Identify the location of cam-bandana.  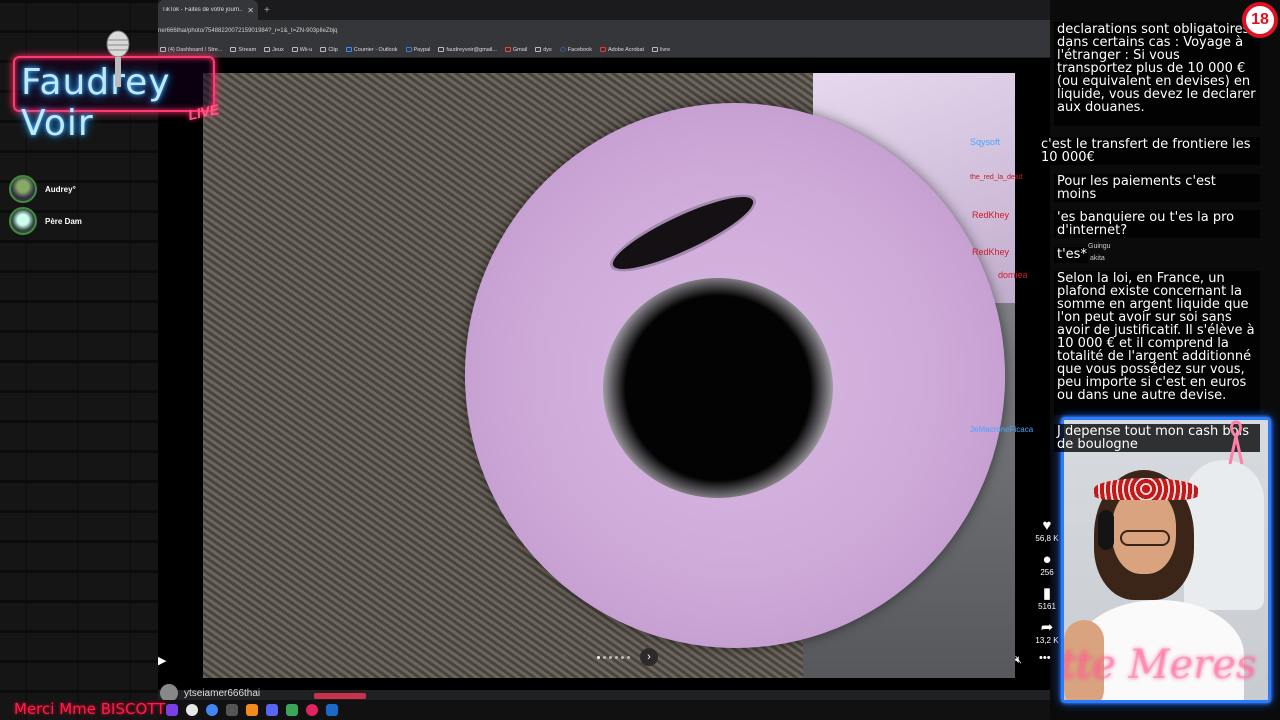
(1146, 489).